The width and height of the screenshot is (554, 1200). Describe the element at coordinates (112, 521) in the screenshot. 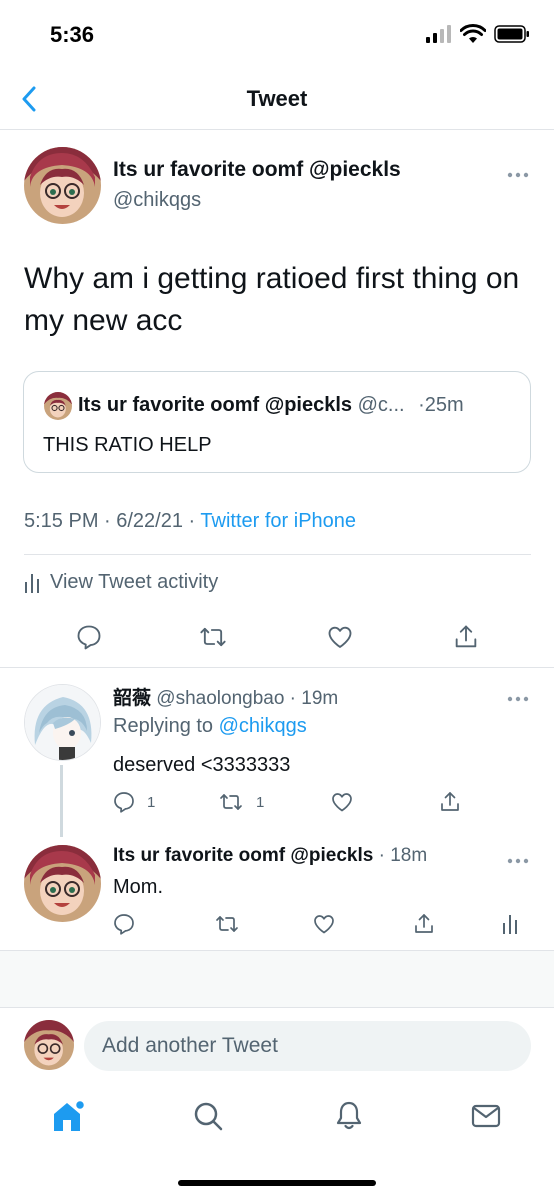

I see `tweet-timestamp: 5:15 PM · 6/22/21 ·` at that location.